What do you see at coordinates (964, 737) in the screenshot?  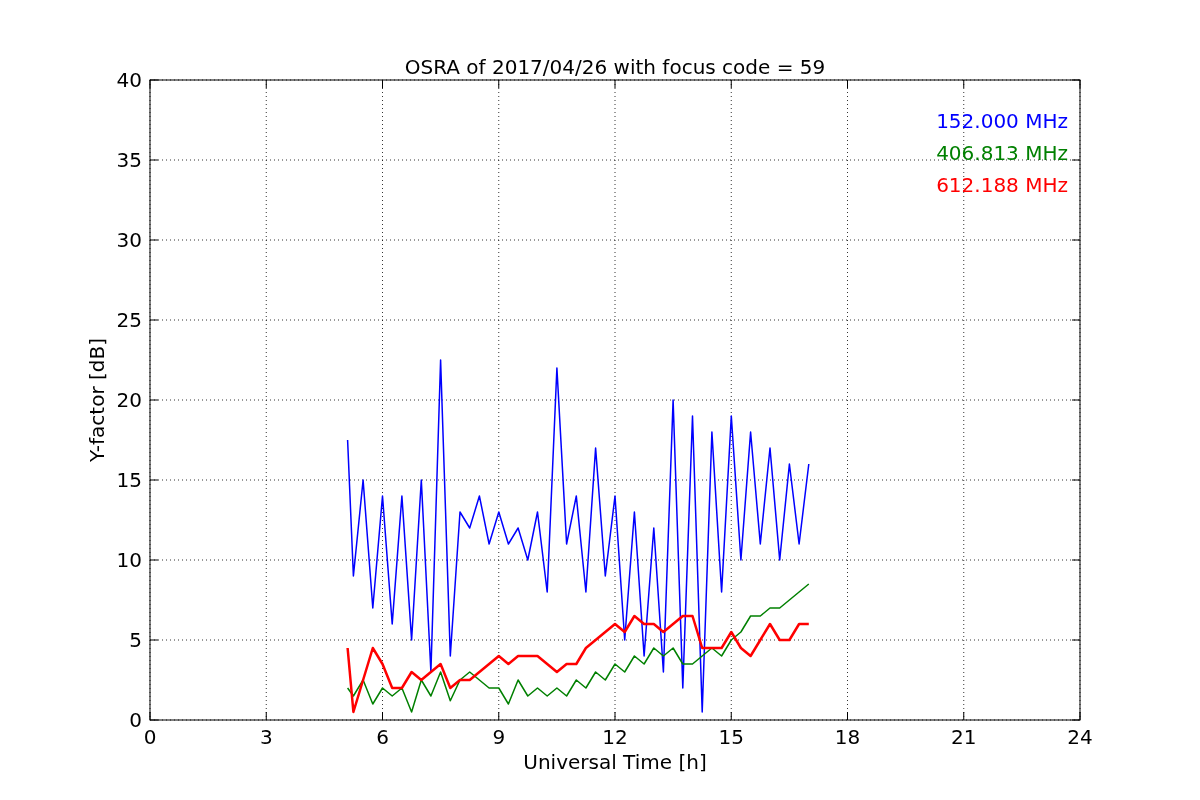 I see `x-tick-label: 21` at bounding box center [964, 737].